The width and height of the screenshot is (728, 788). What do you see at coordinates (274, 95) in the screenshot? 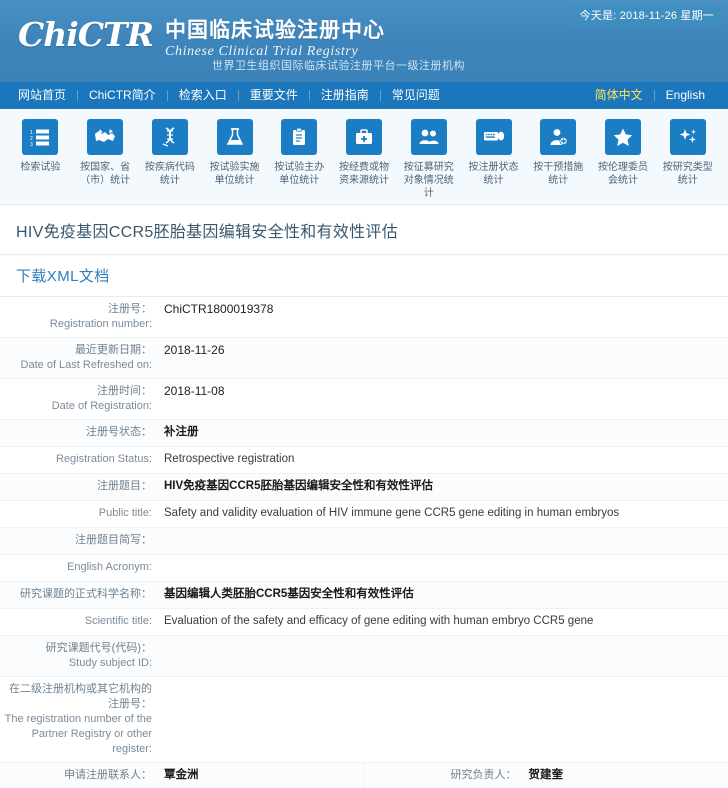
I see `nav-item-documents: 重要文件` at bounding box center [274, 95].